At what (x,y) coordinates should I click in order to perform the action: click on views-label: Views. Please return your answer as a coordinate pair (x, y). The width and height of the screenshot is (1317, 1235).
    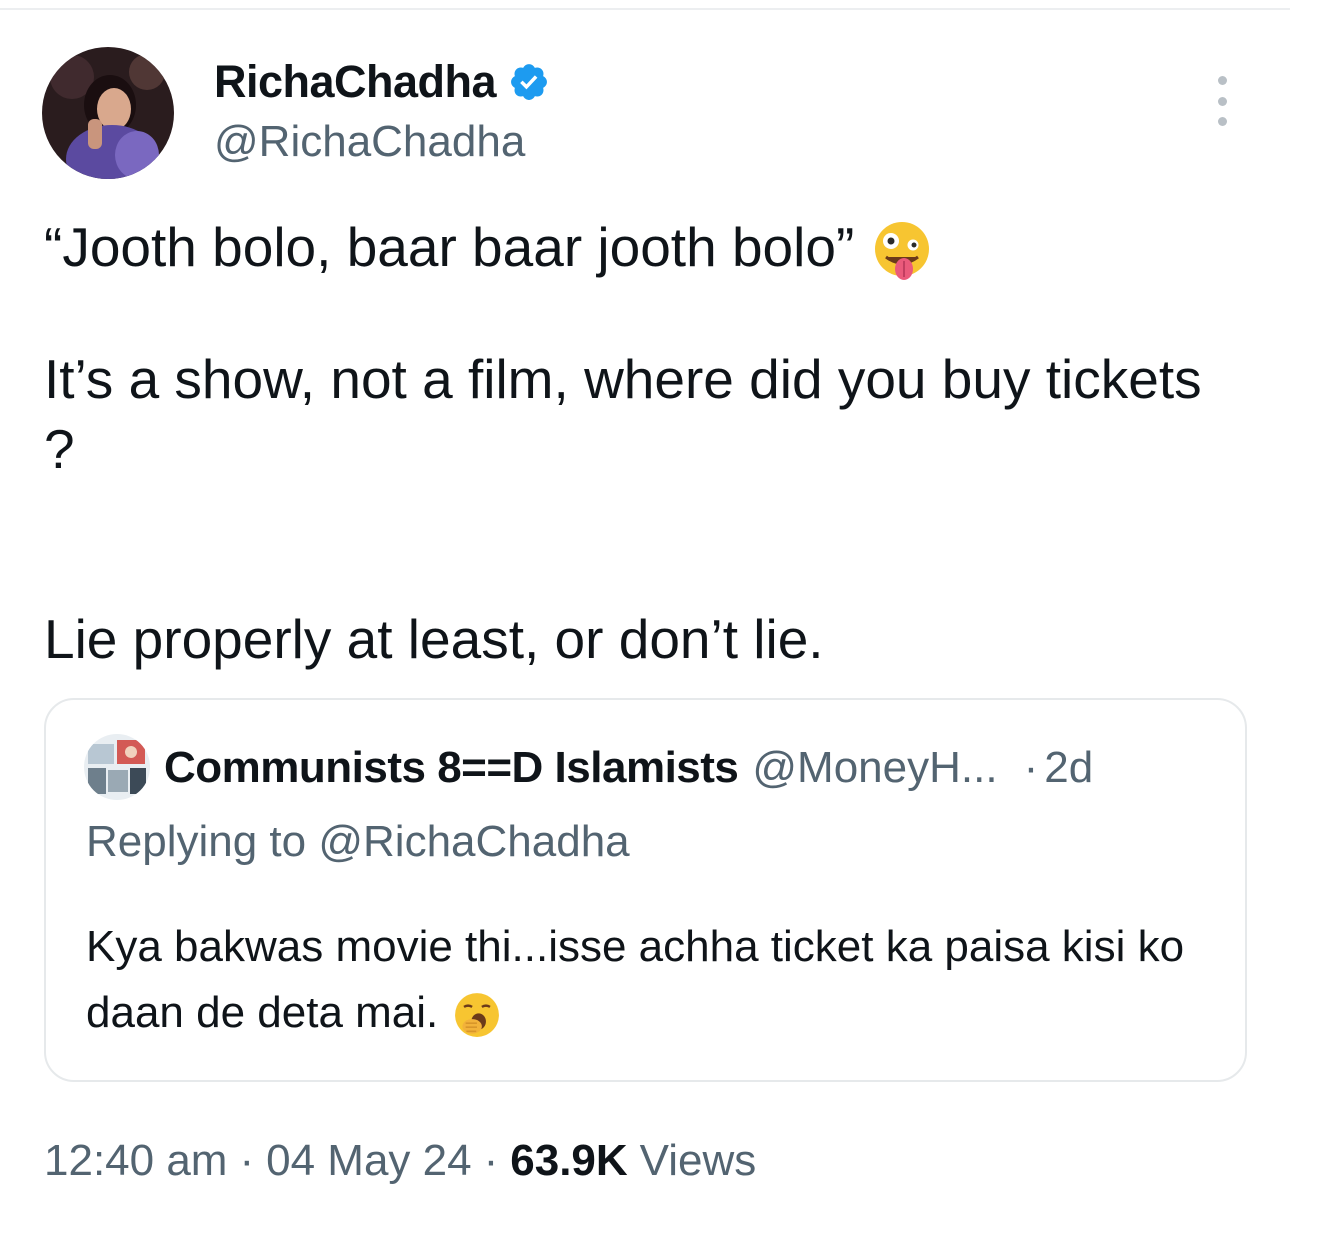
    Looking at the image, I should click on (698, 1161).